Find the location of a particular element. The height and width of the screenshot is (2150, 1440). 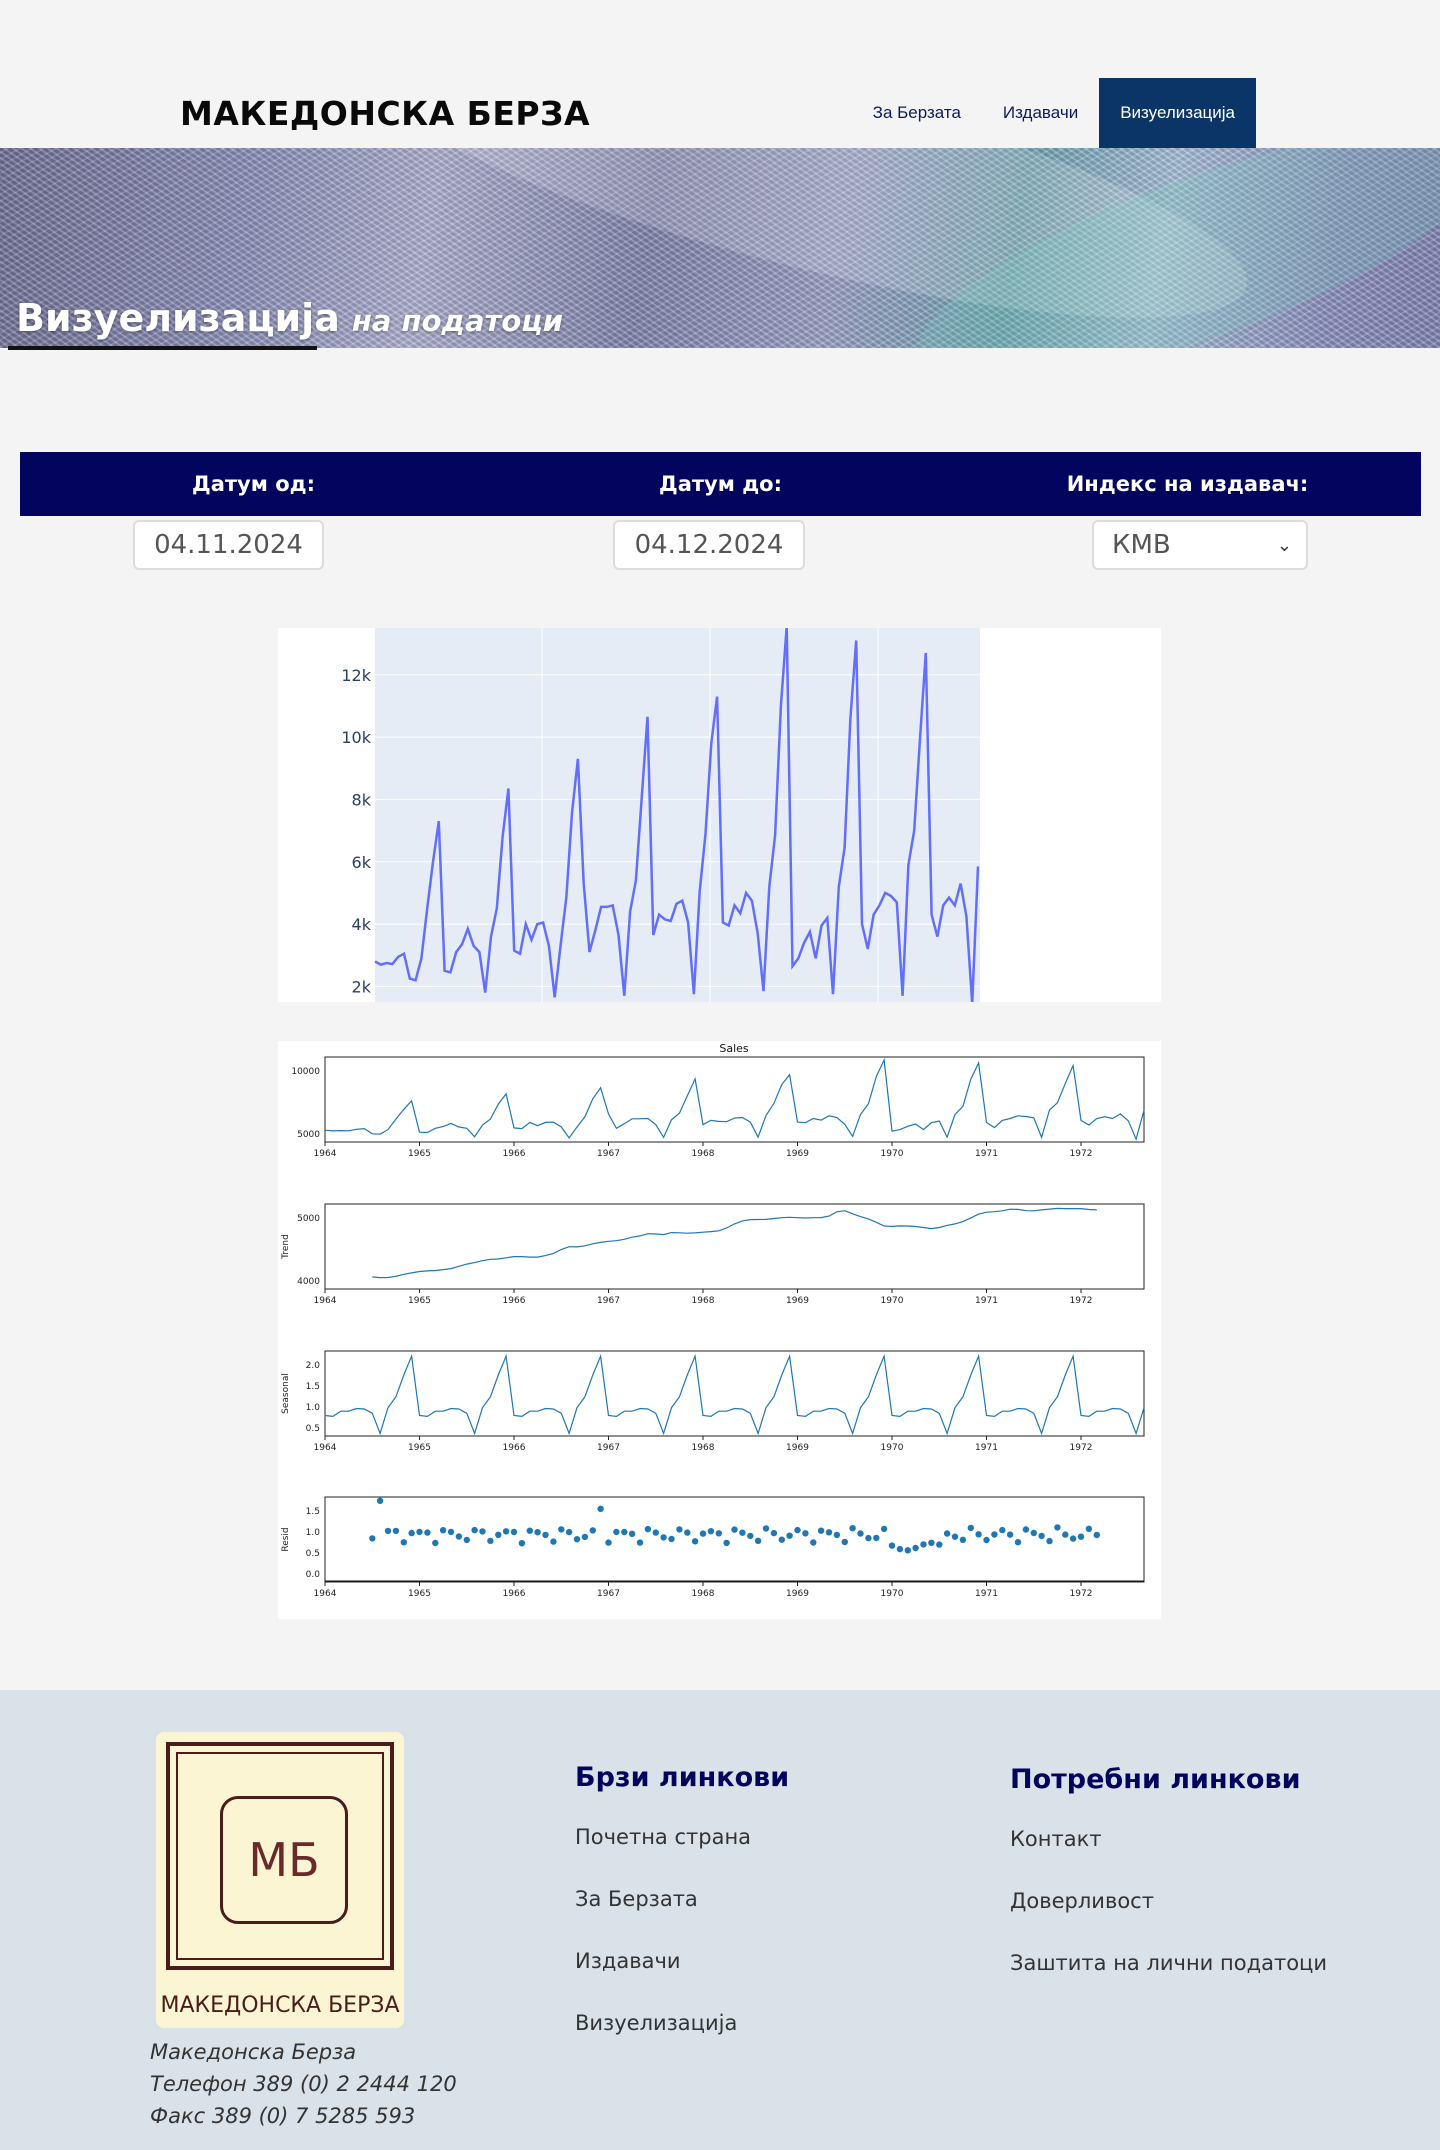

x-tick-label: 1964 is located at coordinates (325, 1594).